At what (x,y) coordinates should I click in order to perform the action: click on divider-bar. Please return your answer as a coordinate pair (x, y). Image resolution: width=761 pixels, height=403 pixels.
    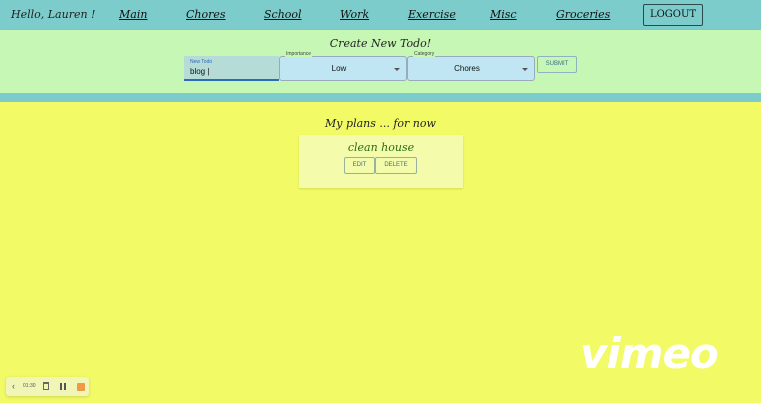
    Looking at the image, I should click on (380, 97).